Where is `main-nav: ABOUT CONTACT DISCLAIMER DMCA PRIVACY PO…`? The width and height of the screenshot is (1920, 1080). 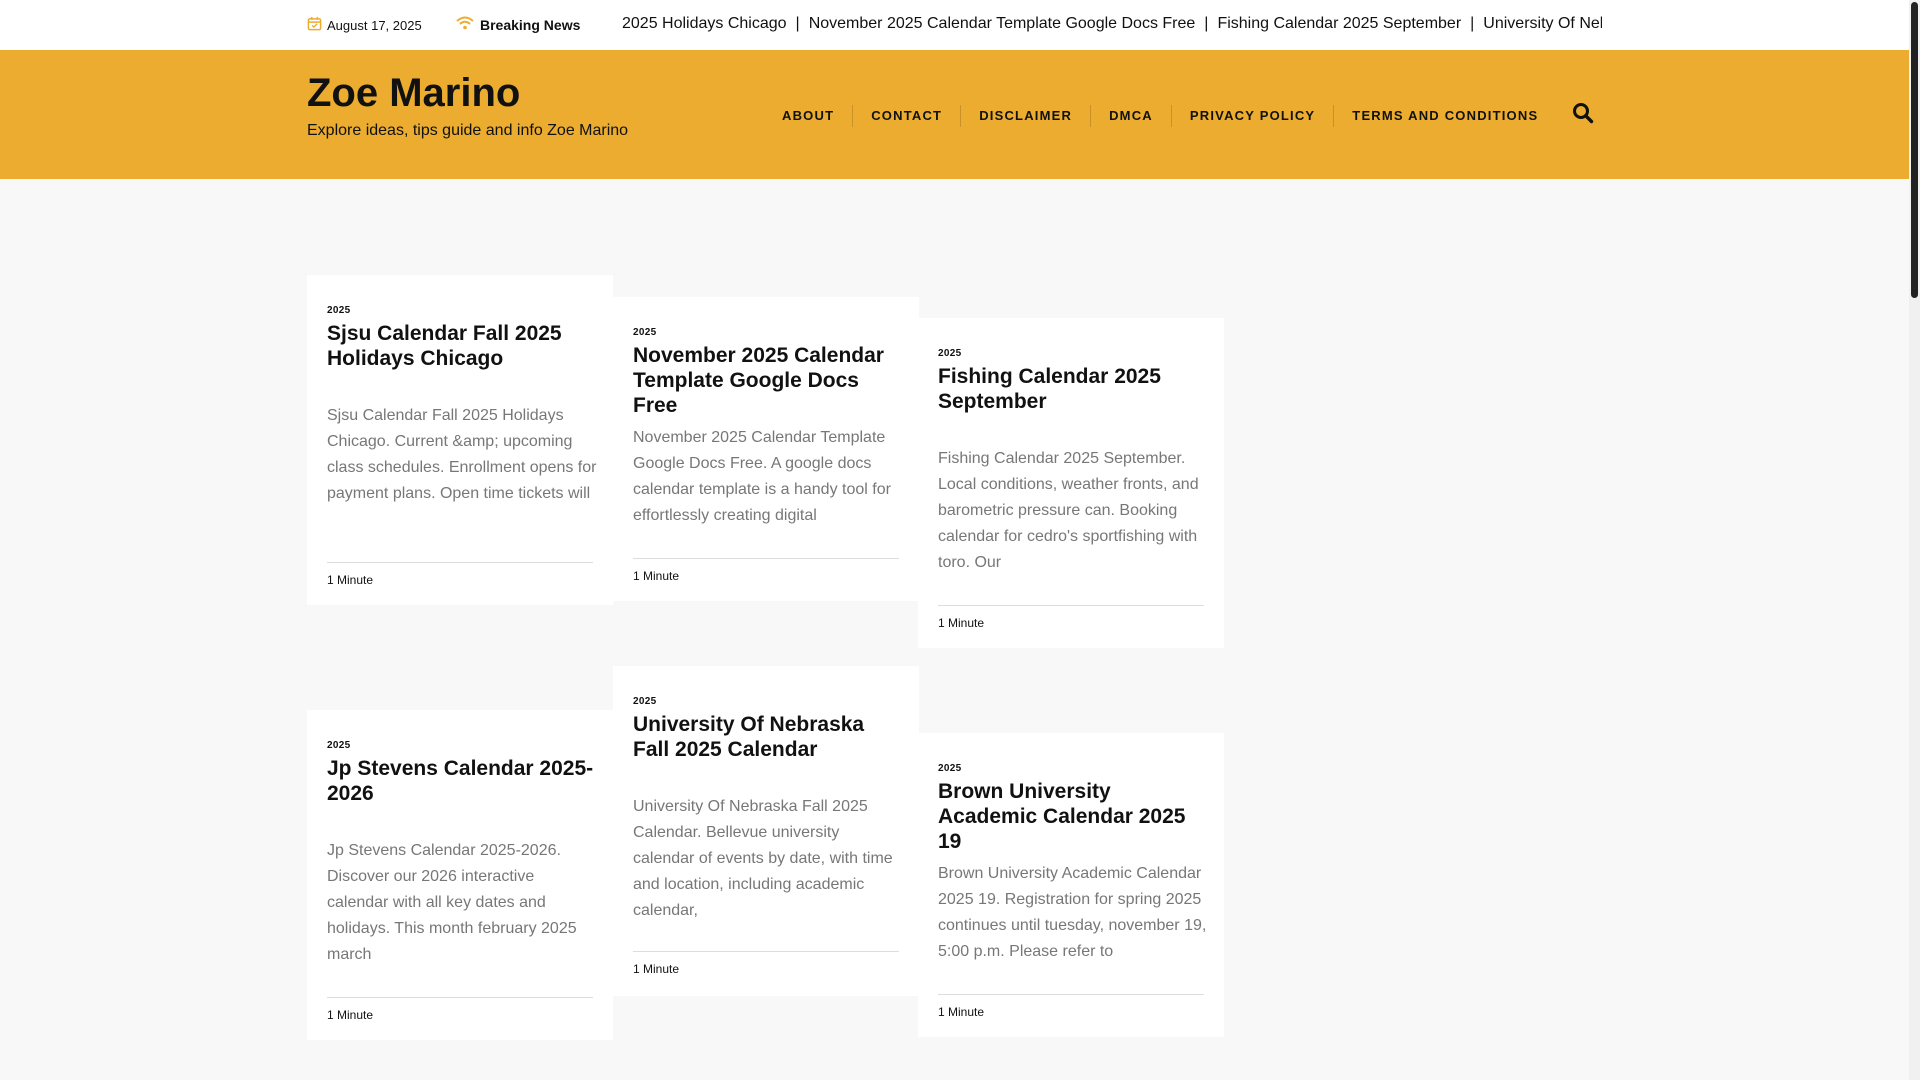
main-nav: ABOUT CONTACT DISCLAIMER DMCA PRIVACY PO… is located at coordinates (1160, 116).